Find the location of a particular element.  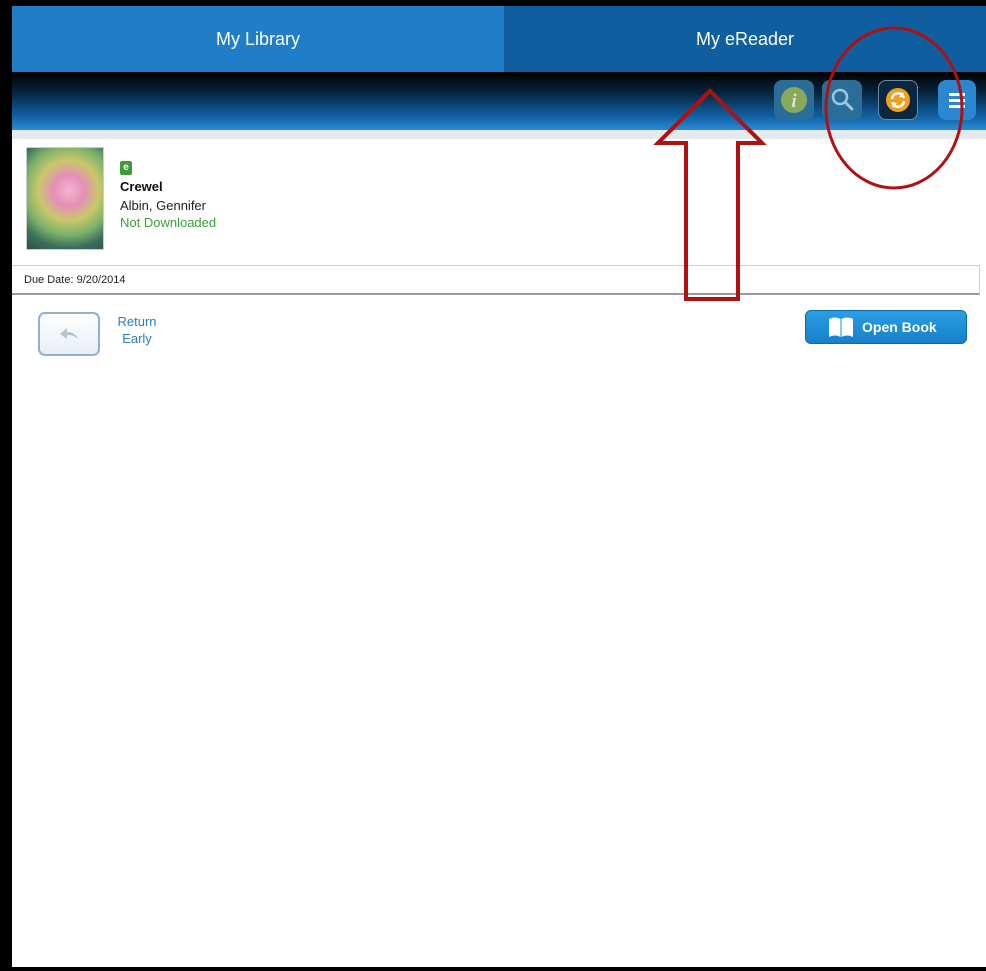

open-book-button: Open Book is located at coordinates (886, 327).